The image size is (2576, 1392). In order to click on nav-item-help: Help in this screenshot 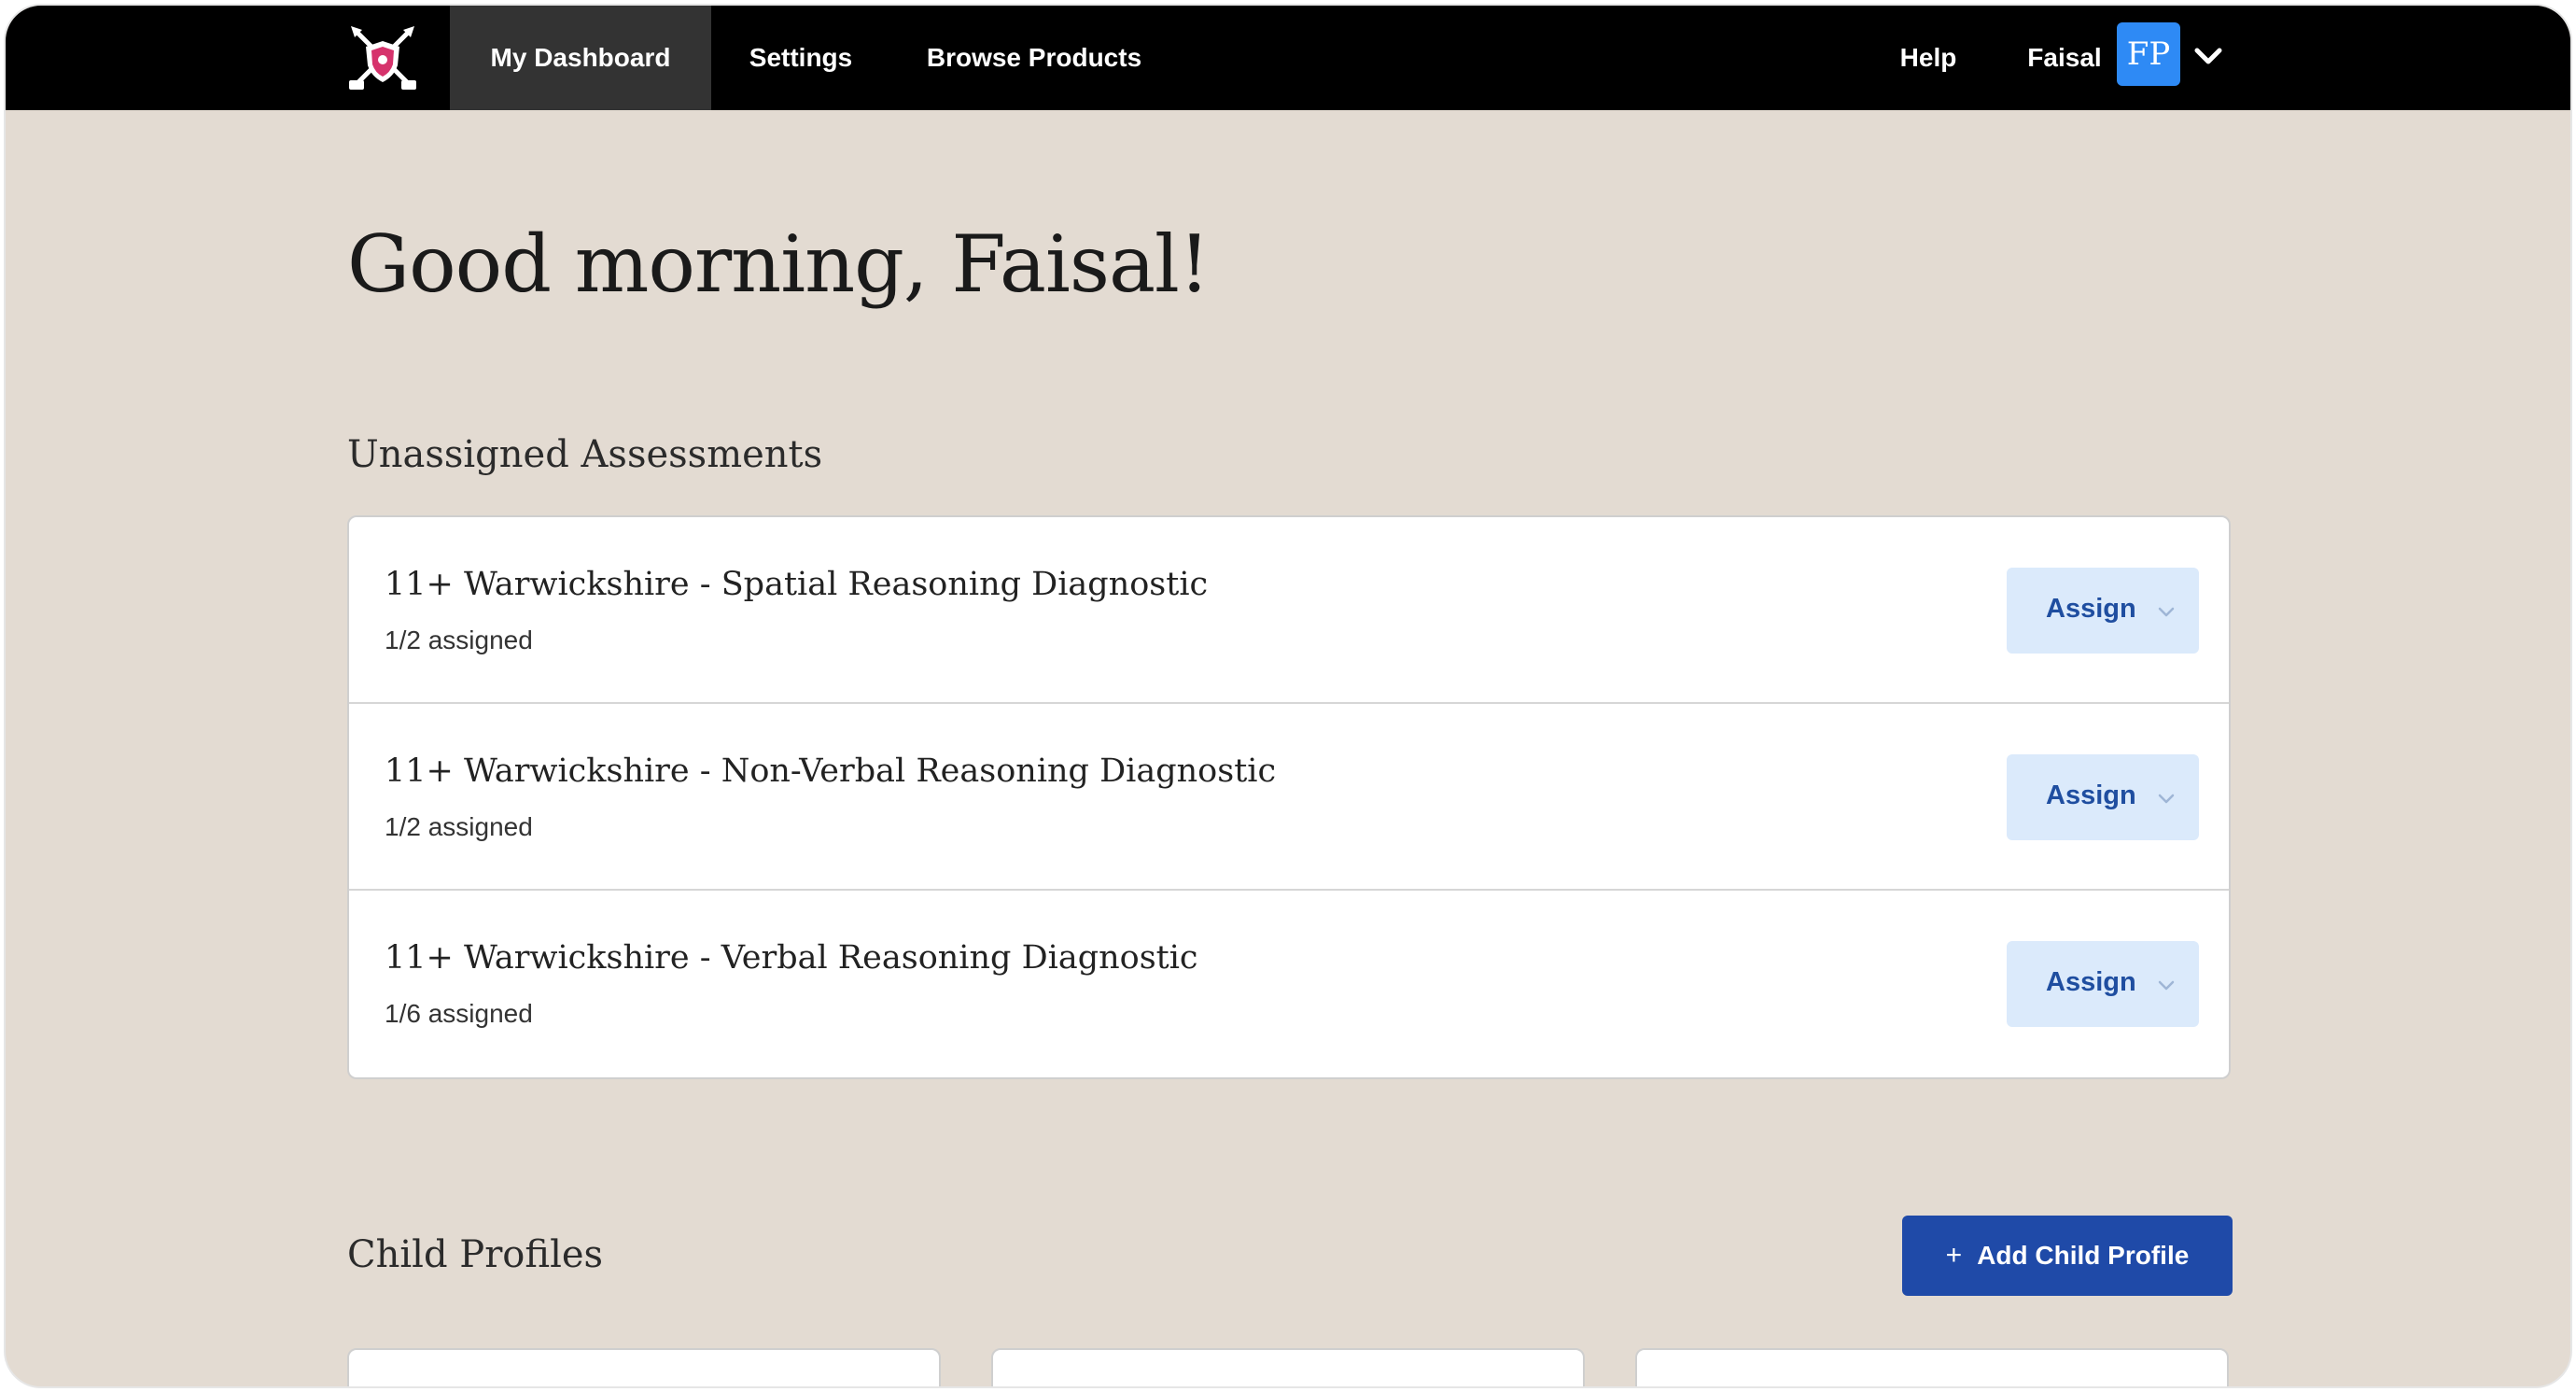, I will do `click(1928, 58)`.